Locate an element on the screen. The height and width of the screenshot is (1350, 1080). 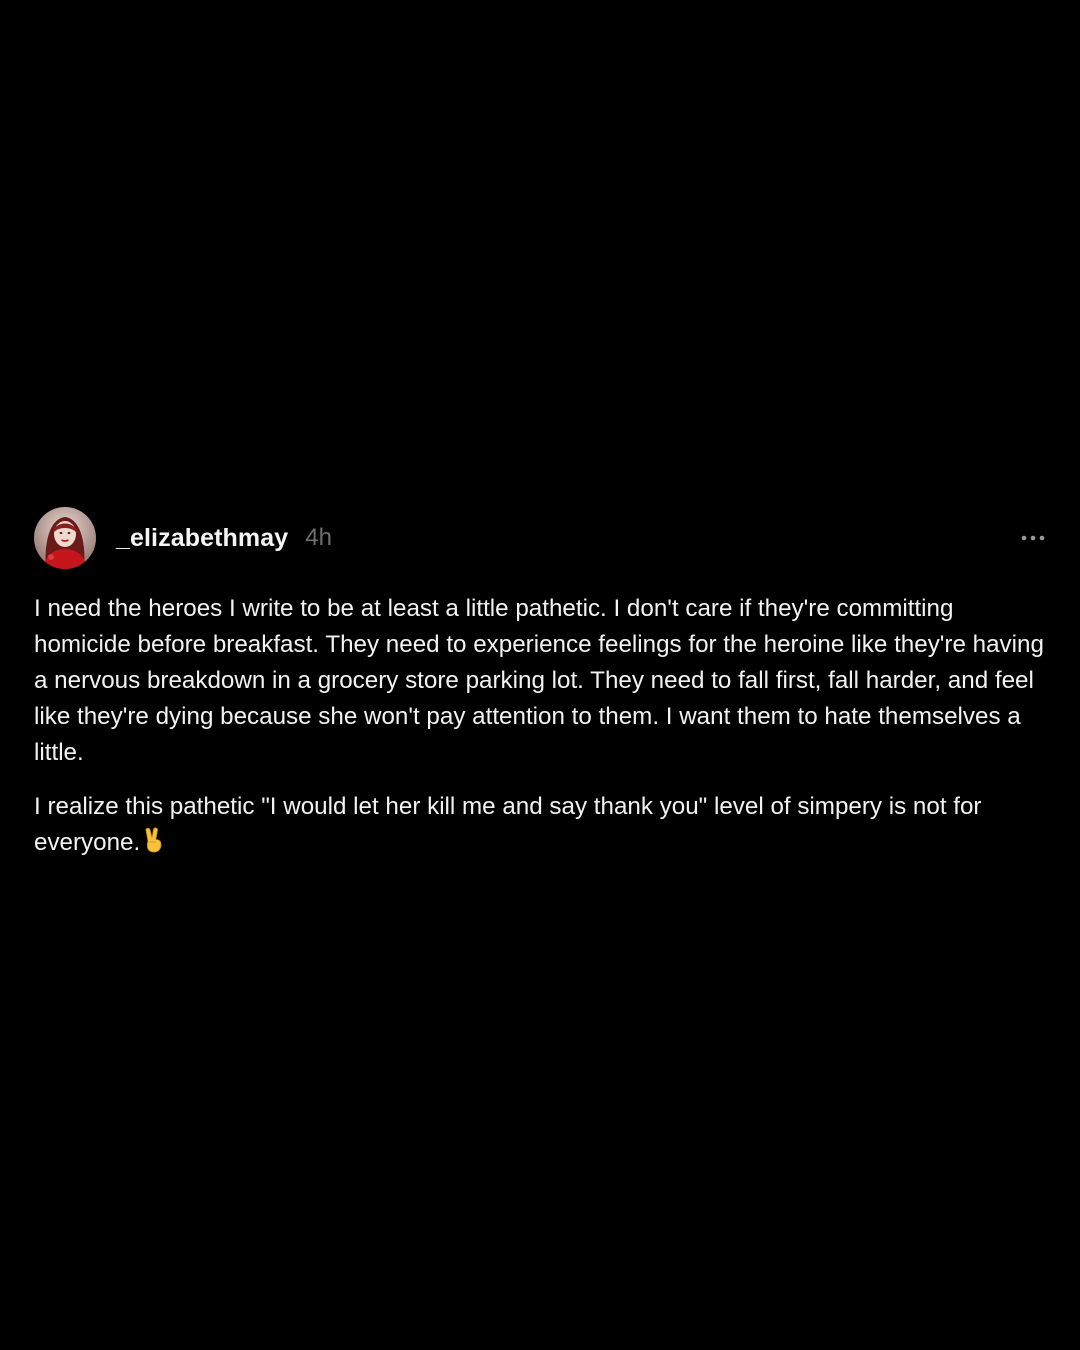
author-username: _elizabethmay is located at coordinates (202, 538).